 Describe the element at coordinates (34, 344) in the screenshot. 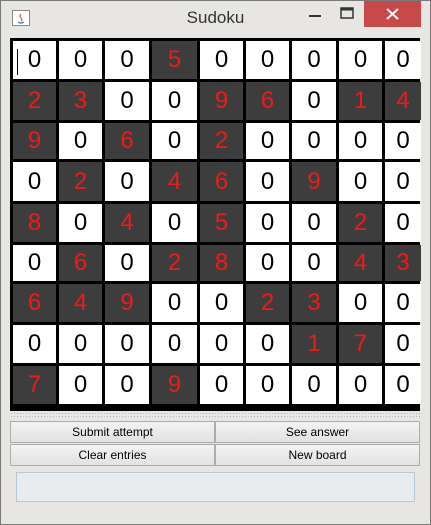

I see `sudoku-cell-r8-c1: 0` at that location.